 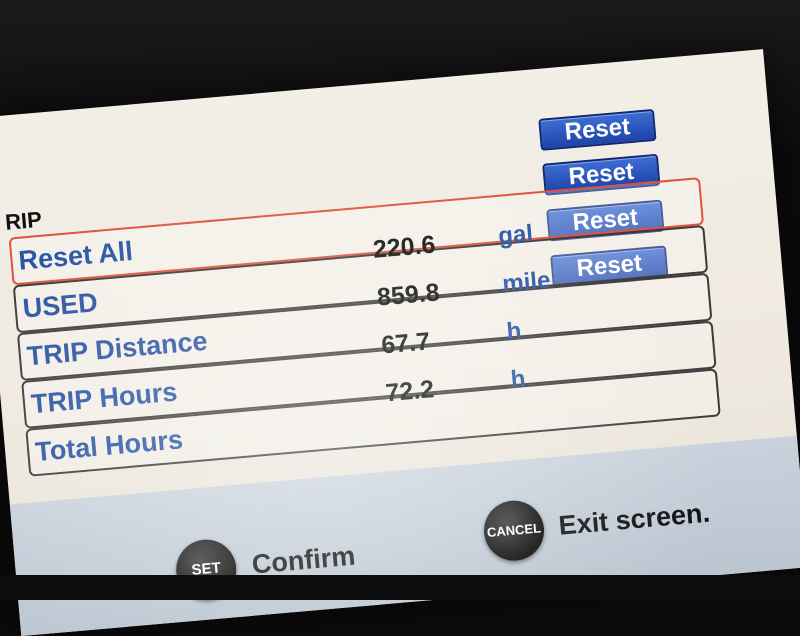 I want to click on trip-hours-value: 67.7, so click(x=406, y=343).